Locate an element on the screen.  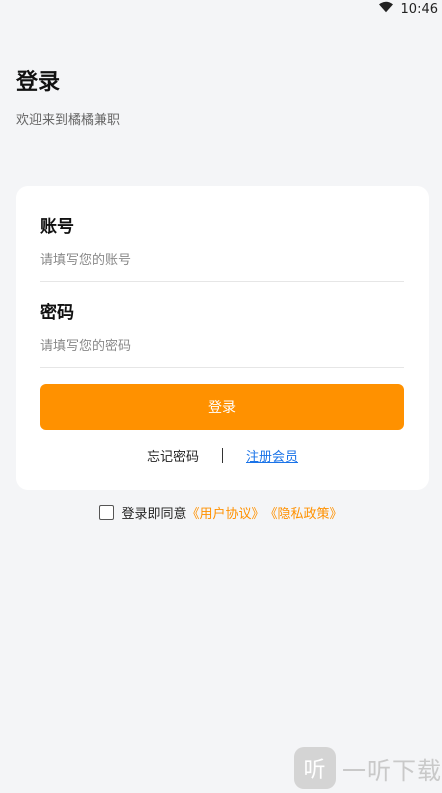
watermark-logo-icon: 听 is located at coordinates (315, 768).